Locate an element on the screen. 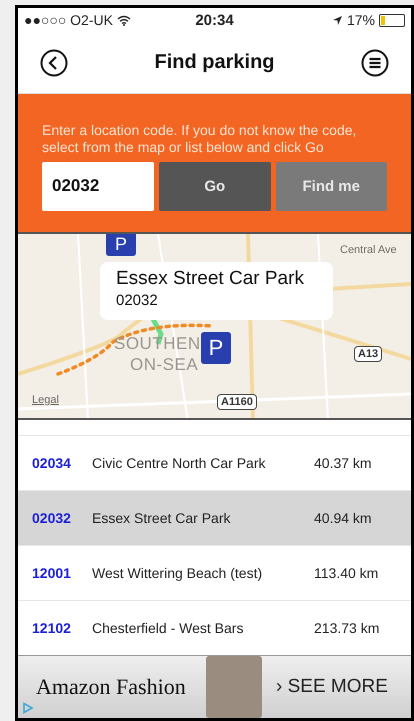 The image size is (414, 721). battery-icon is located at coordinates (392, 20).